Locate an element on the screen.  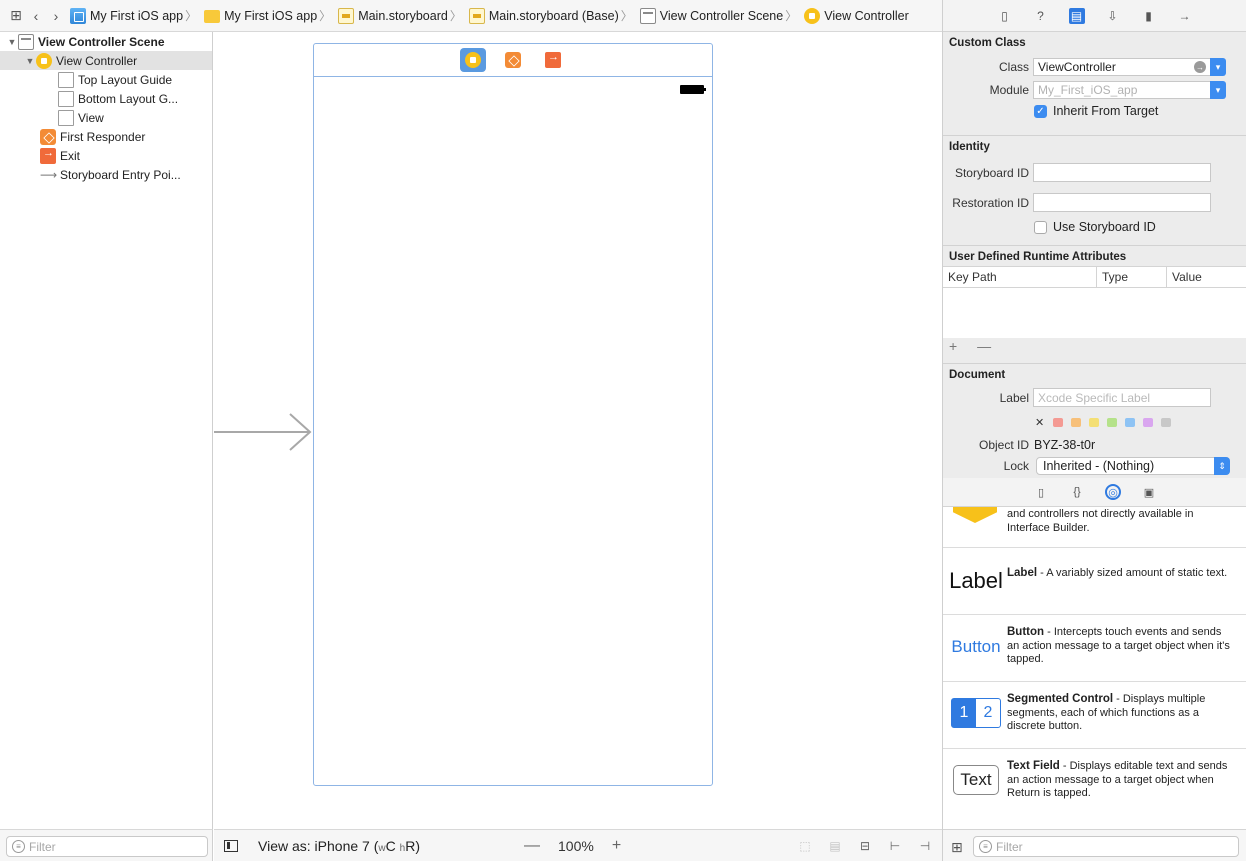
restoration-id-field is located at coordinates (1122, 202).